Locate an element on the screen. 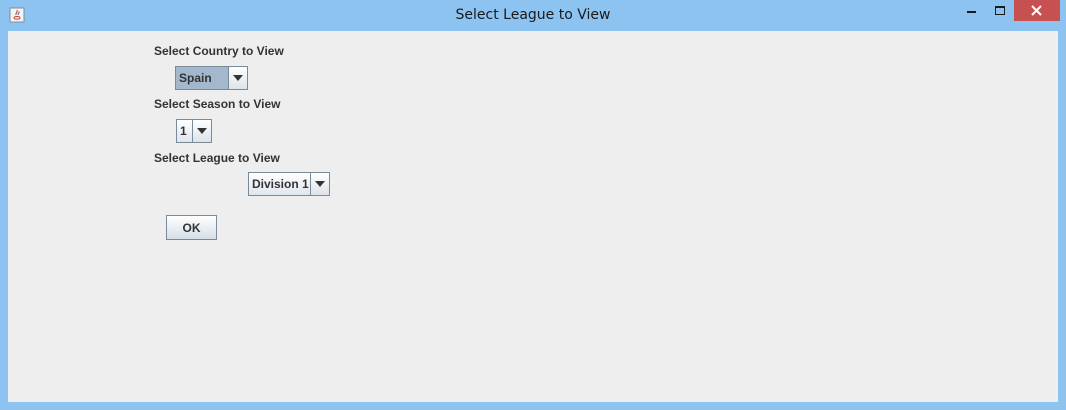 This screenshot has width=1066, height=410. minimize-button is located at coordinates (972, 10).